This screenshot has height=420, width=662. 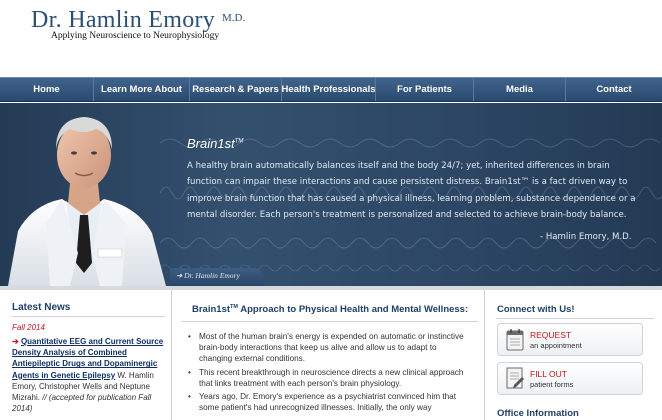 I want to click on nav-home: Home, so click(x=47, y=89).